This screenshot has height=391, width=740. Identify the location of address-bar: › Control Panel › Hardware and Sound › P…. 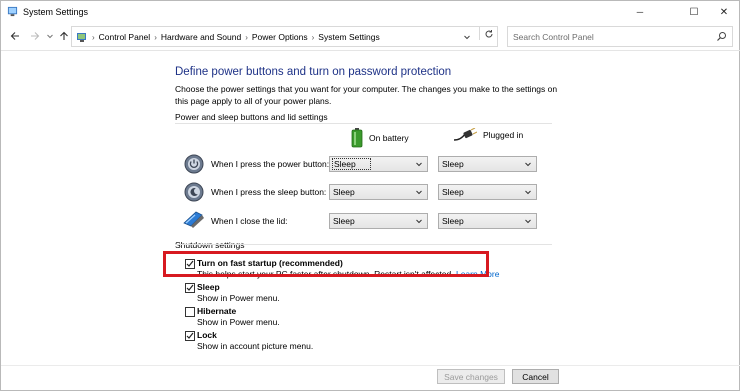
(284, 36).